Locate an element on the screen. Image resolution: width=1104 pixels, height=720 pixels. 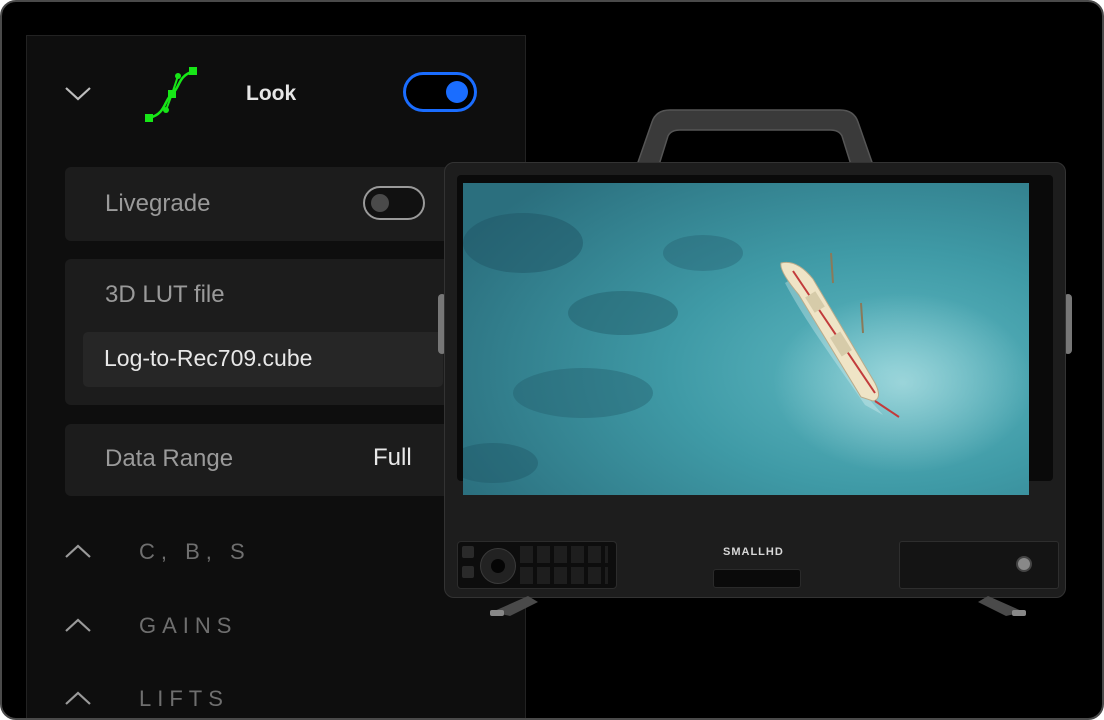
monitor-indicator is located at coordinates (1024, 564).